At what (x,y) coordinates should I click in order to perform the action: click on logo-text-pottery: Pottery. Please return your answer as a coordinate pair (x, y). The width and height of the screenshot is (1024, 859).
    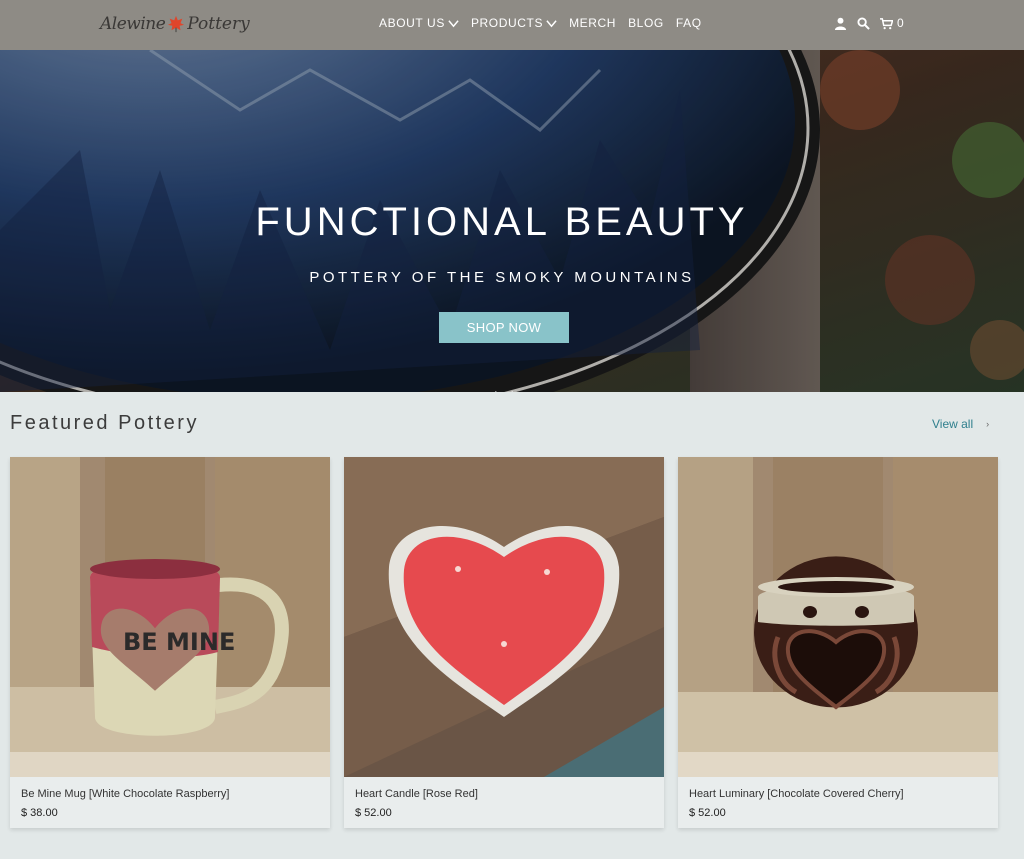
    Looking at the image, I should click on (218, 24).